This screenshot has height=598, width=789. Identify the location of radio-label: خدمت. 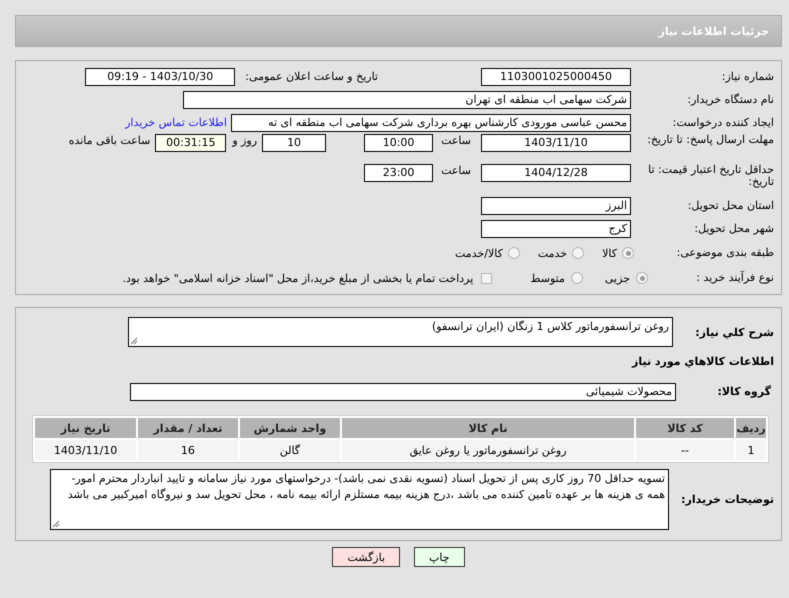
(553, 253).